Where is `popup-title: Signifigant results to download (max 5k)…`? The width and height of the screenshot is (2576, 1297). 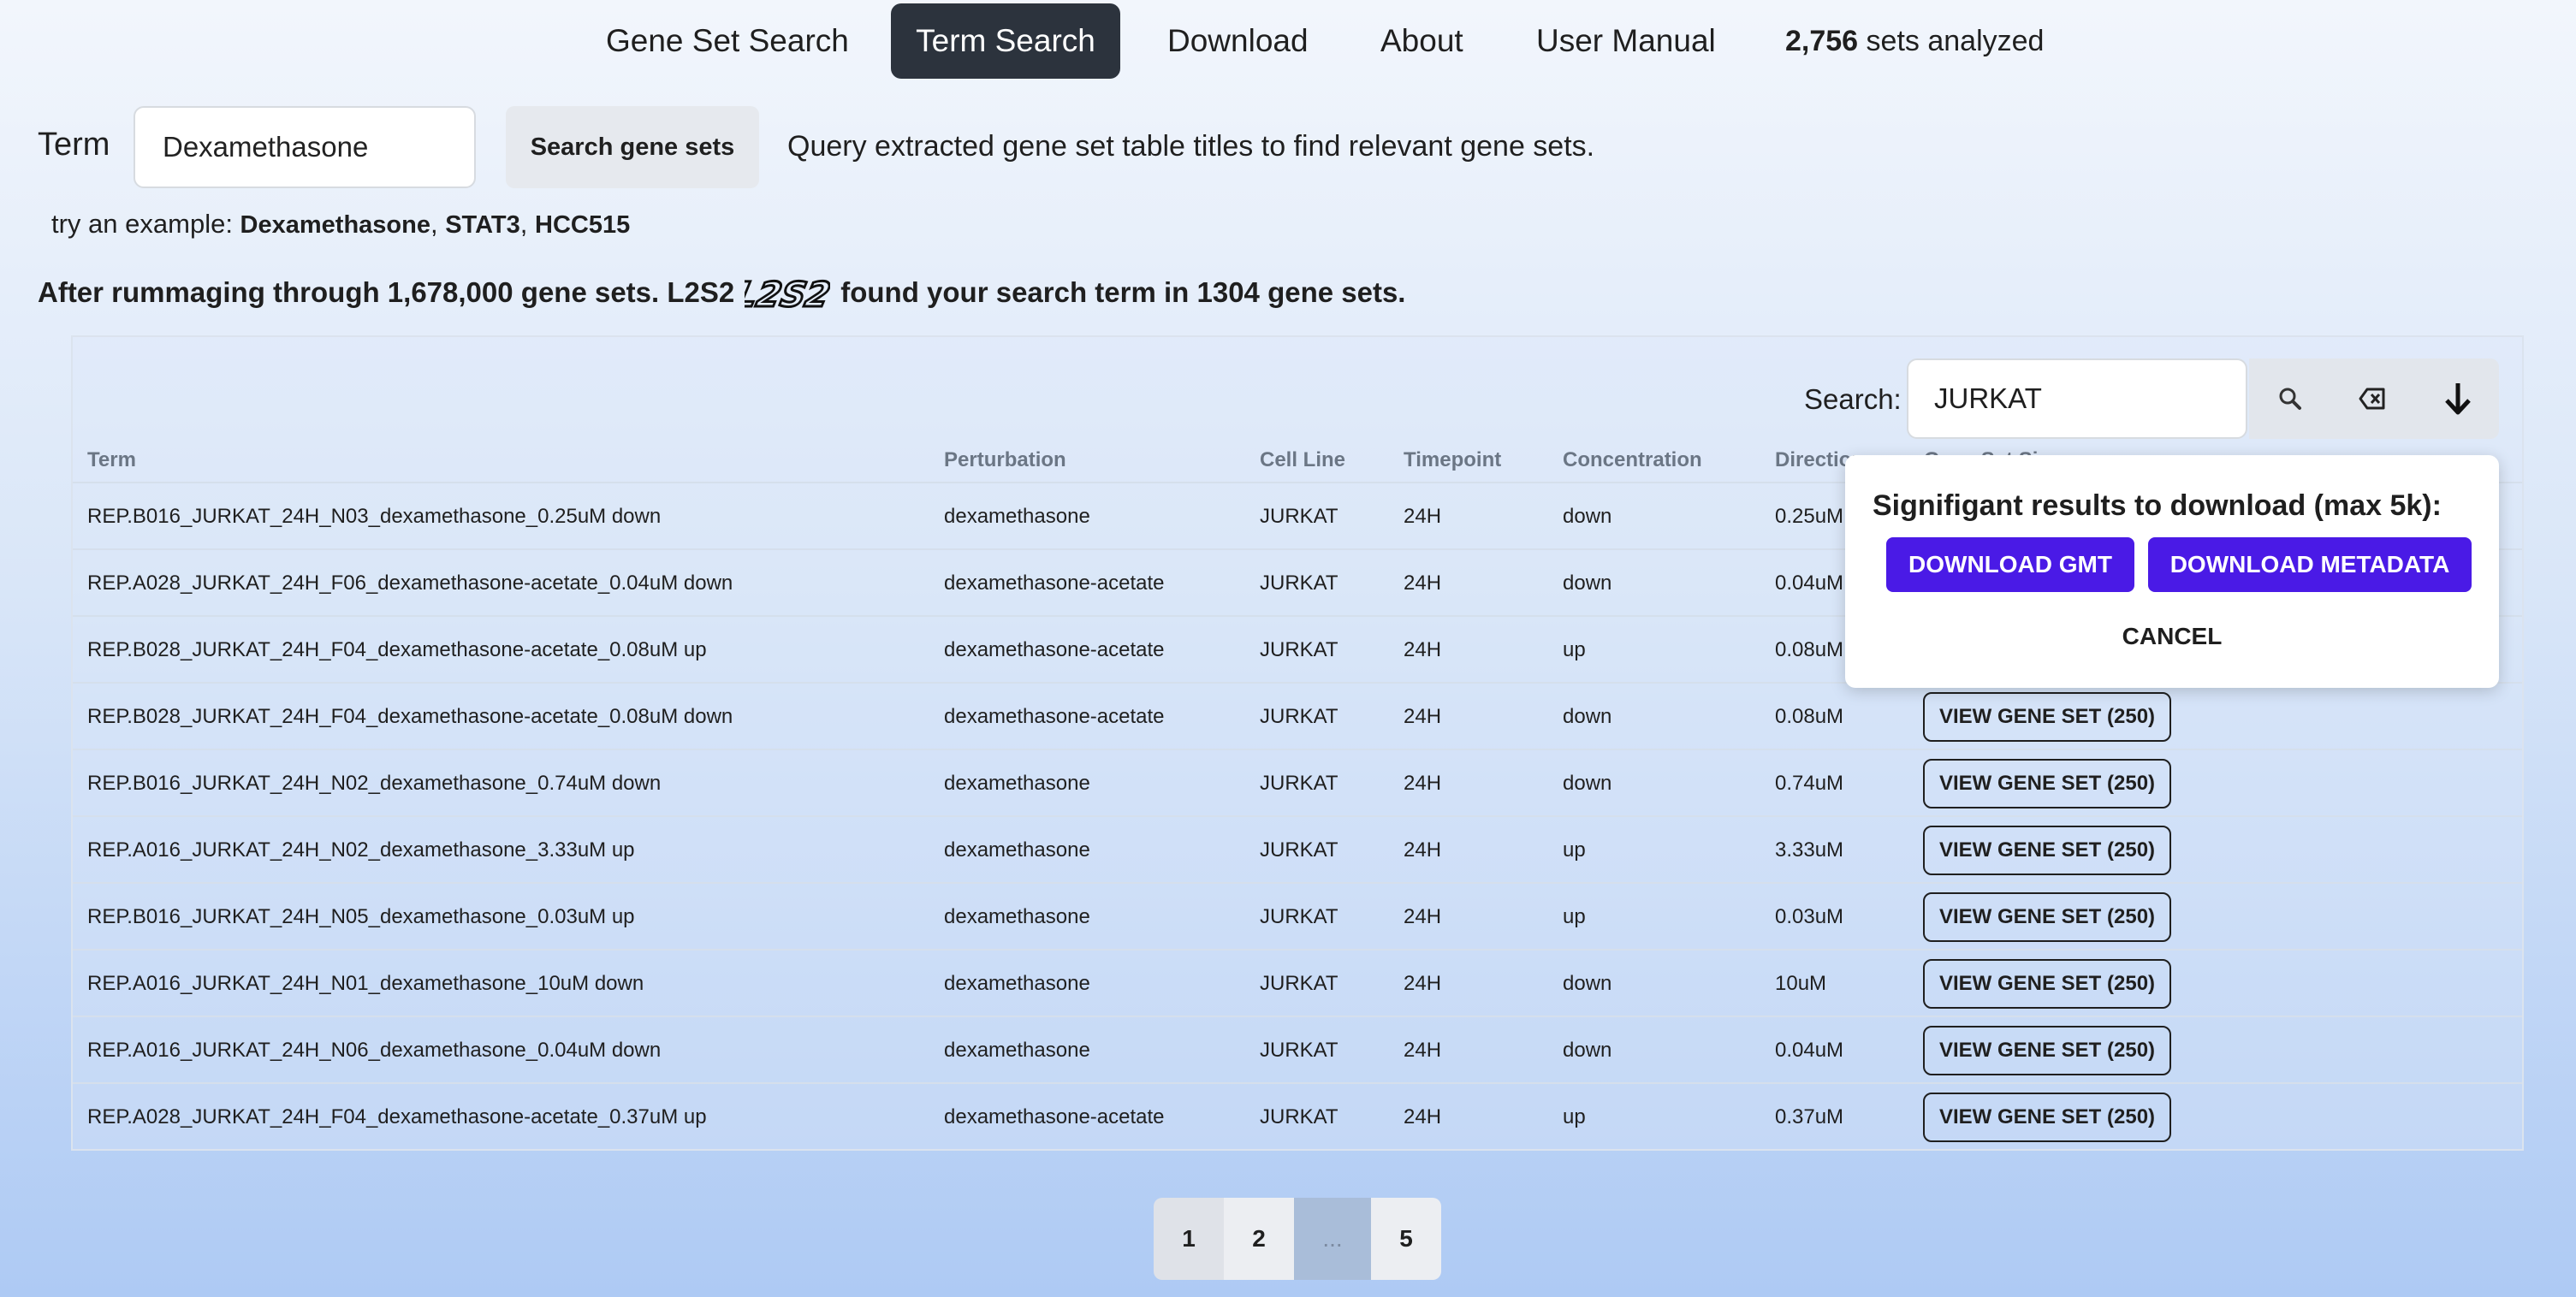 popup-title: Signifigant results to download (max 5k)… is located at coordinates (2157, 506).